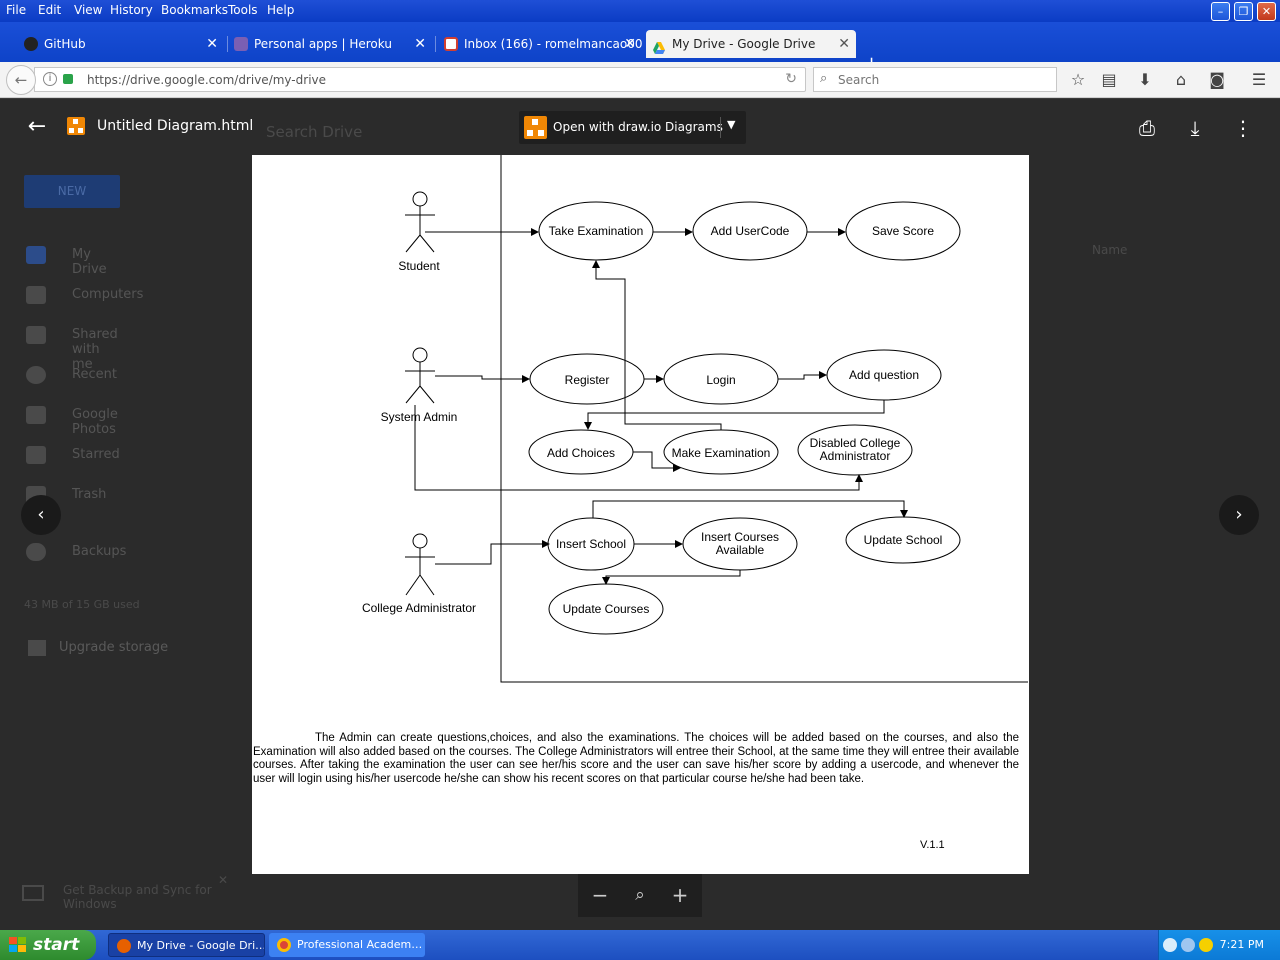 Image resolution: width=1280 pixels, height=960 pixels. Describe the element at coordinates (750, 231) in the screenshot. I see `label-add-usercode: Add UserCode` at that location.